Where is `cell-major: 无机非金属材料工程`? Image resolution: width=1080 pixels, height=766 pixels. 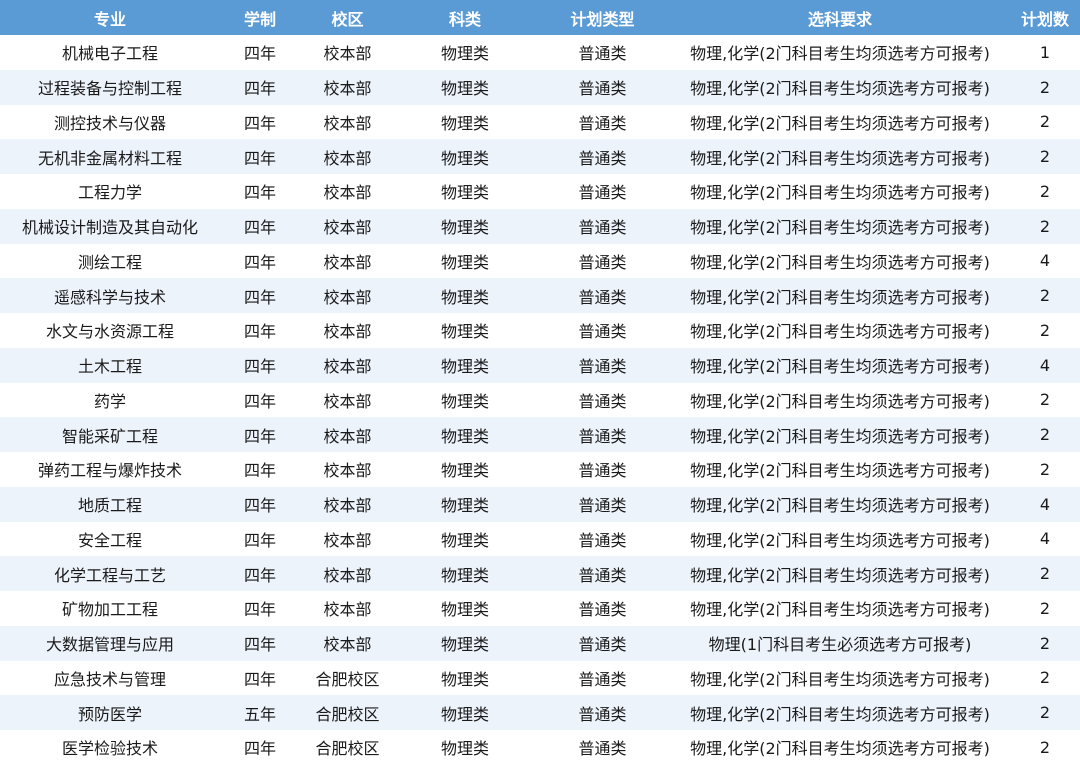 cell-major: 无机非金属材料工程 is located at coordinates (110, 156).